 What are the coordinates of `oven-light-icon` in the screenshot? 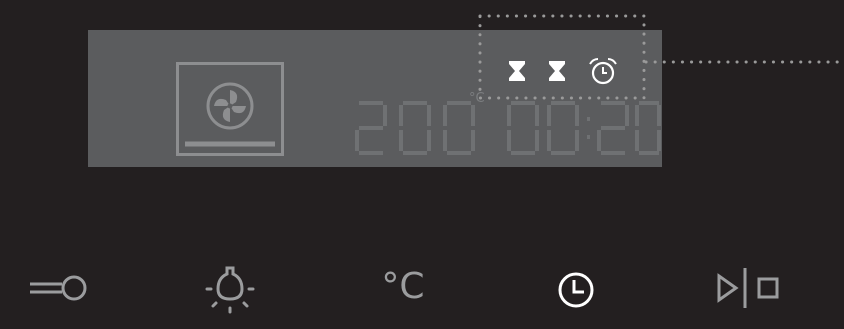 It's located at (230, 290).